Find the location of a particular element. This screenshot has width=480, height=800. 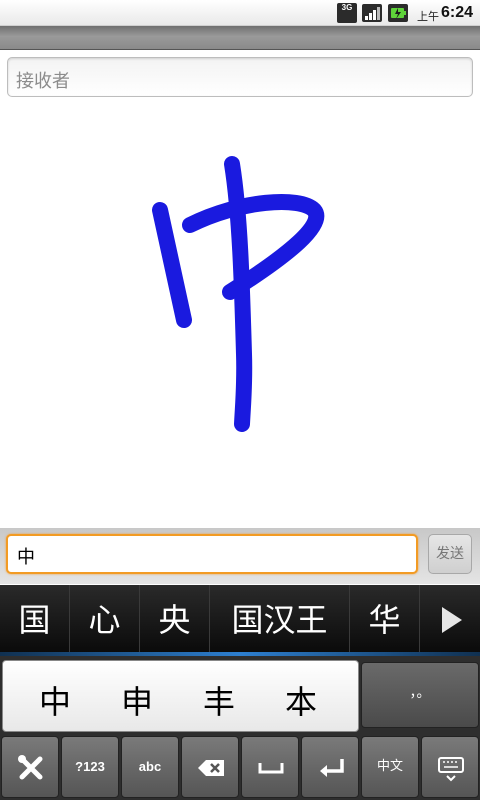

play-arrow-icon is located at coordinates (452, 620).